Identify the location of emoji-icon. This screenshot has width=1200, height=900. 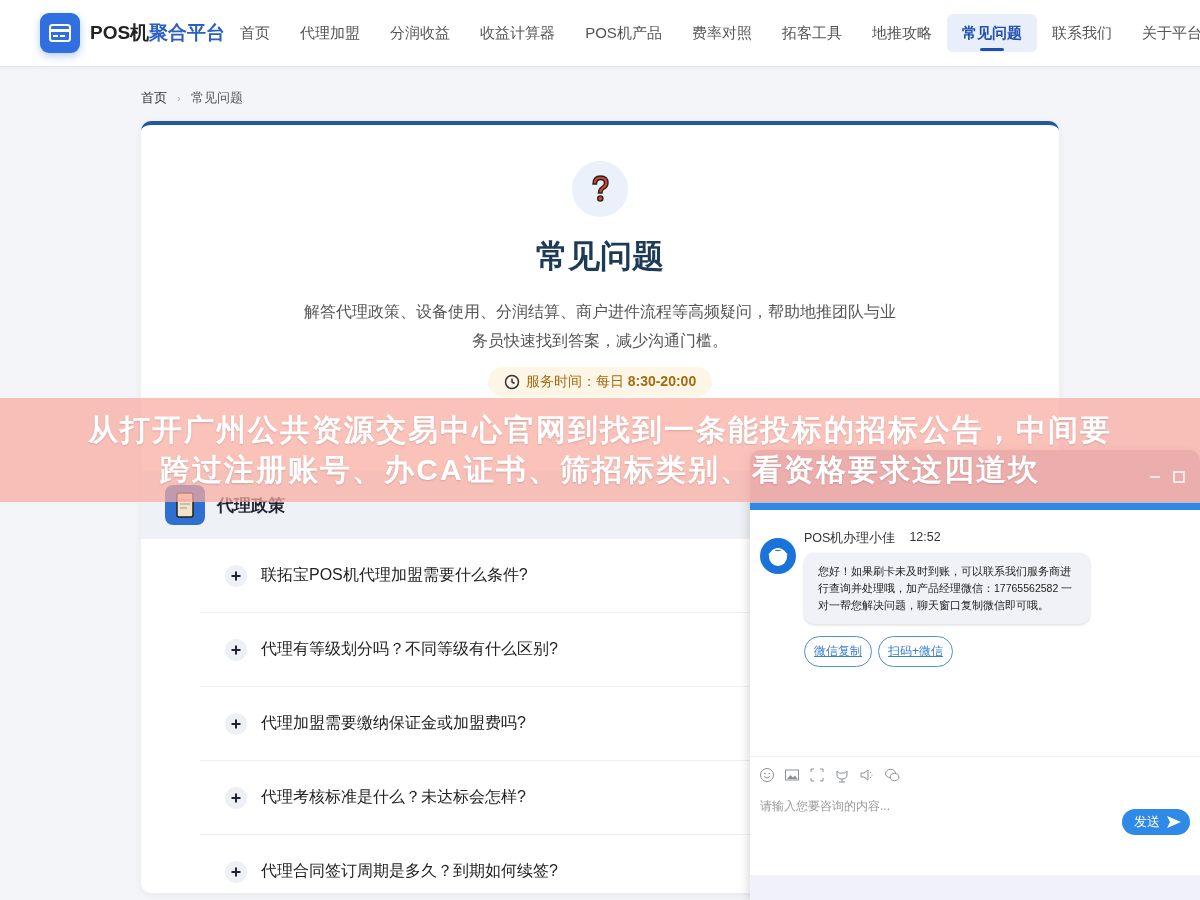
(767, 775).